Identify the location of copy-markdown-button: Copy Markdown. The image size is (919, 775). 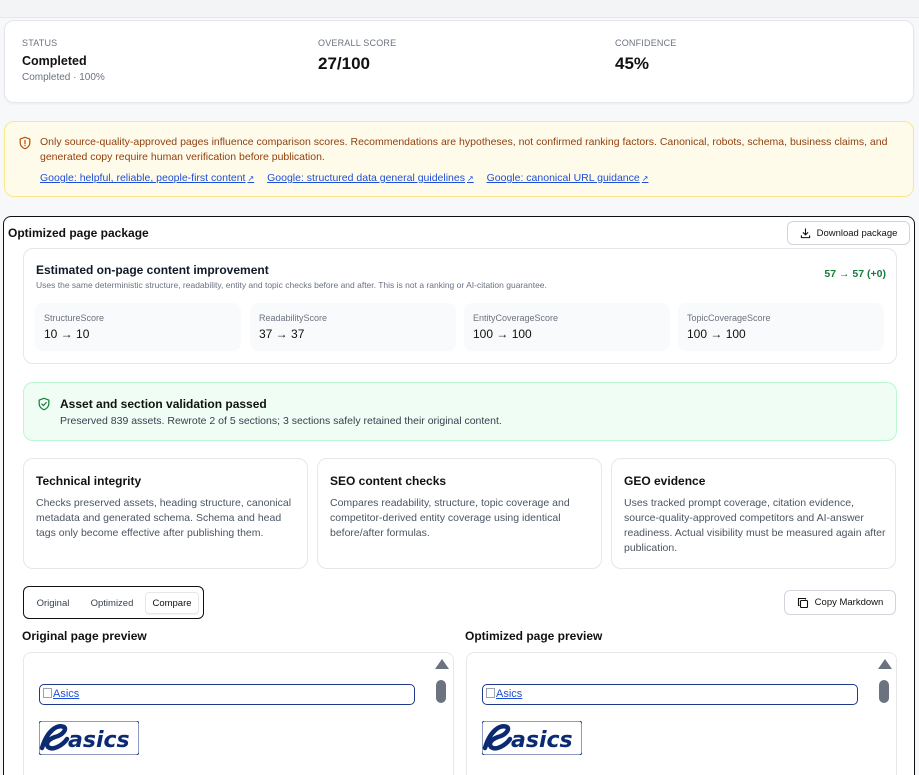
(840, 602).